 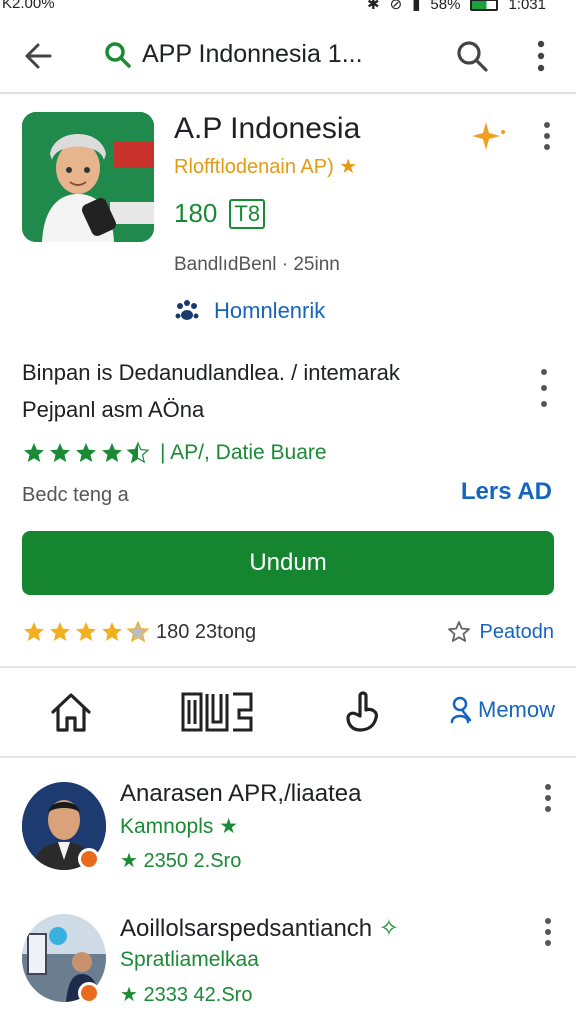 I want to click on qr-code-button, so click(x=217, y=712).